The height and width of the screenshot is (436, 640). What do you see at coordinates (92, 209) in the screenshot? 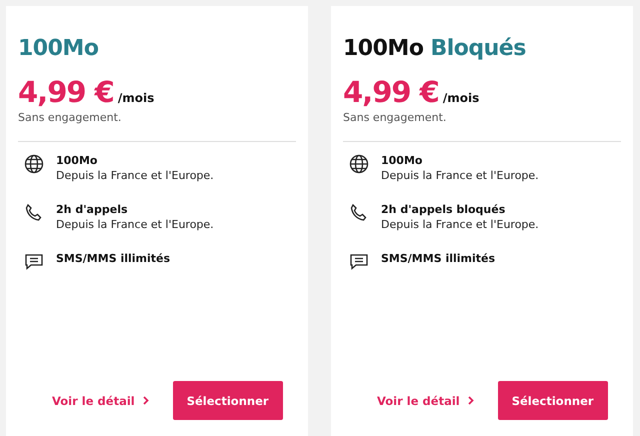
I see `feature-title: 2h d'appels` at bounding box center [92, 209].